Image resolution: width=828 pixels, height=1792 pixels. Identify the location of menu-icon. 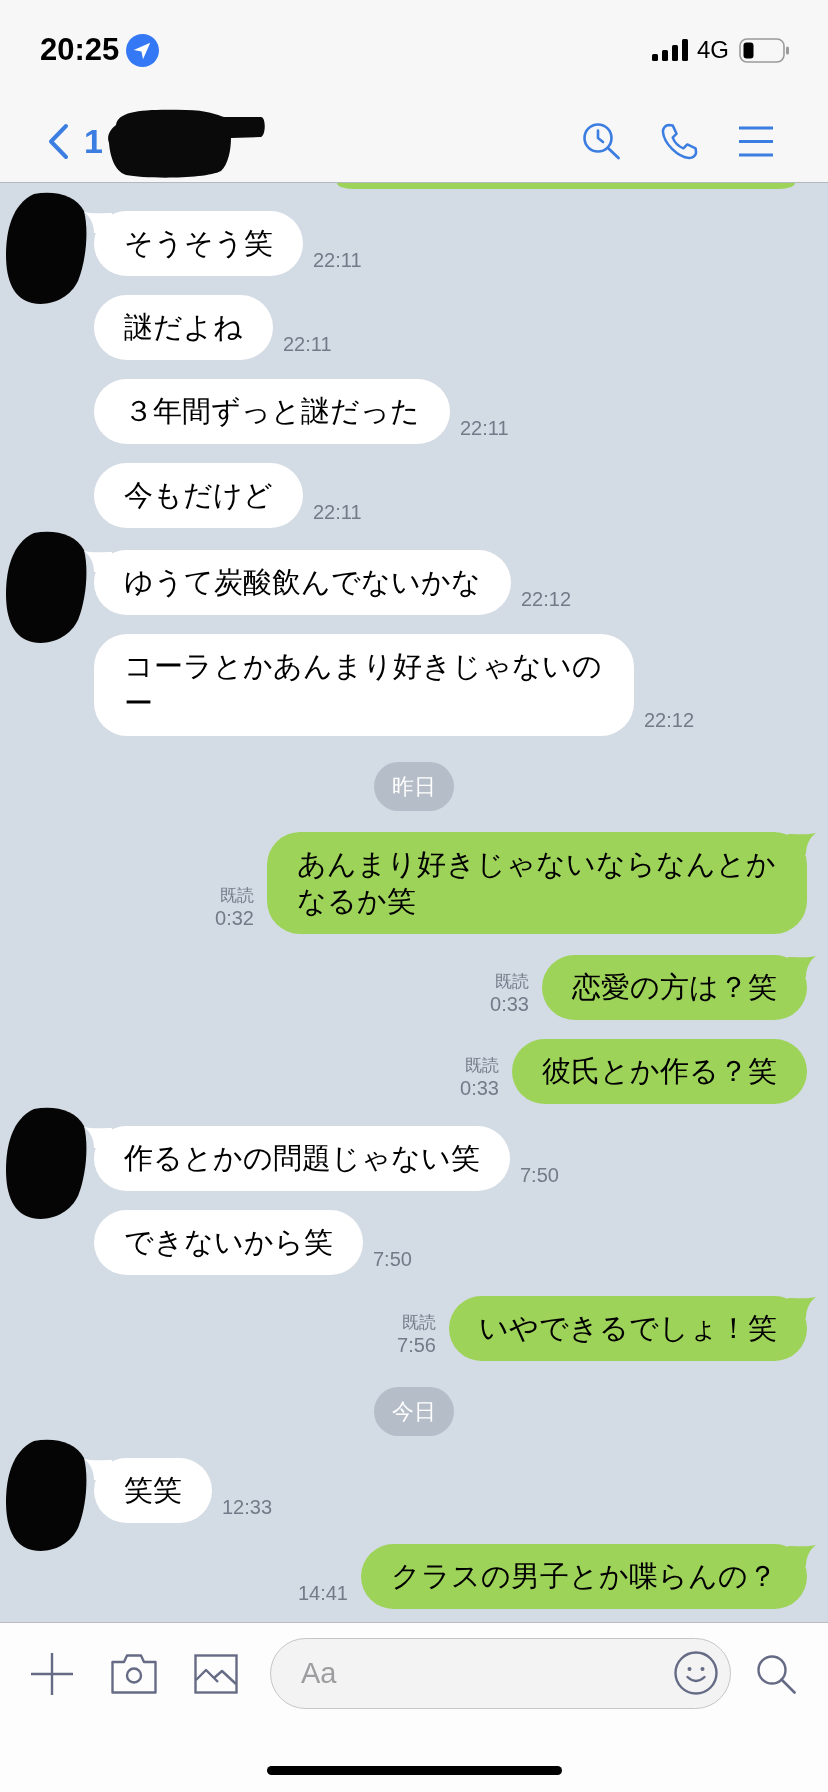
(756, 141).